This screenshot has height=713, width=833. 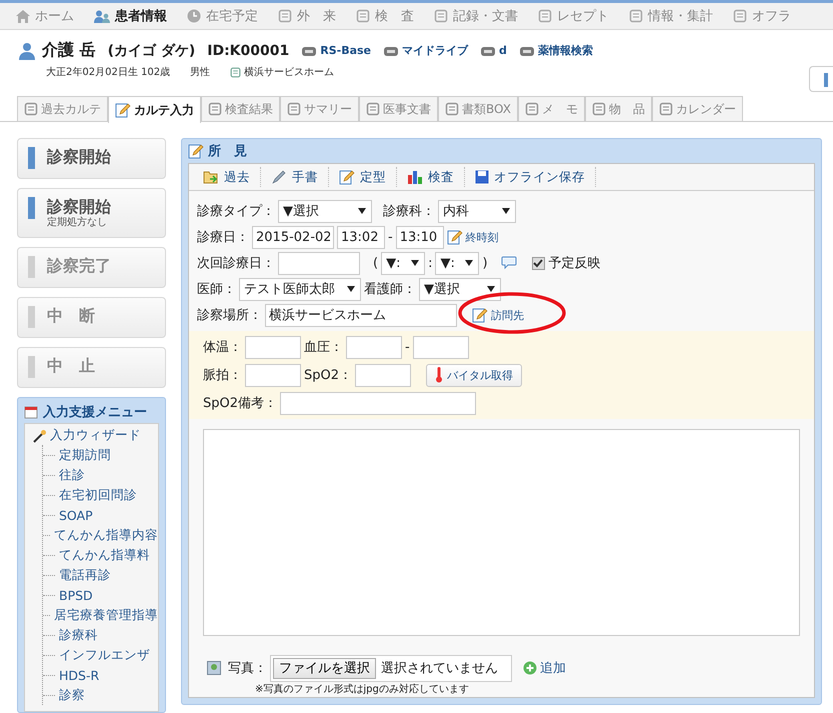 I want to click on toolbar-button: 過去, so click(x=227, y=177).